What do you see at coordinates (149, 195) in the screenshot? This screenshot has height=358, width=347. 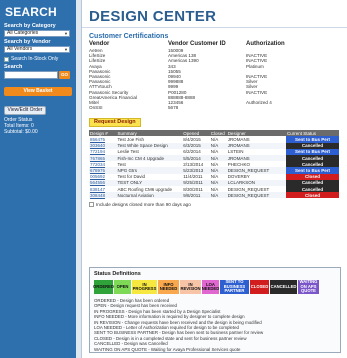 I see `summary-cell: Nocturnal Aviation` at bounding box center [149, 195].